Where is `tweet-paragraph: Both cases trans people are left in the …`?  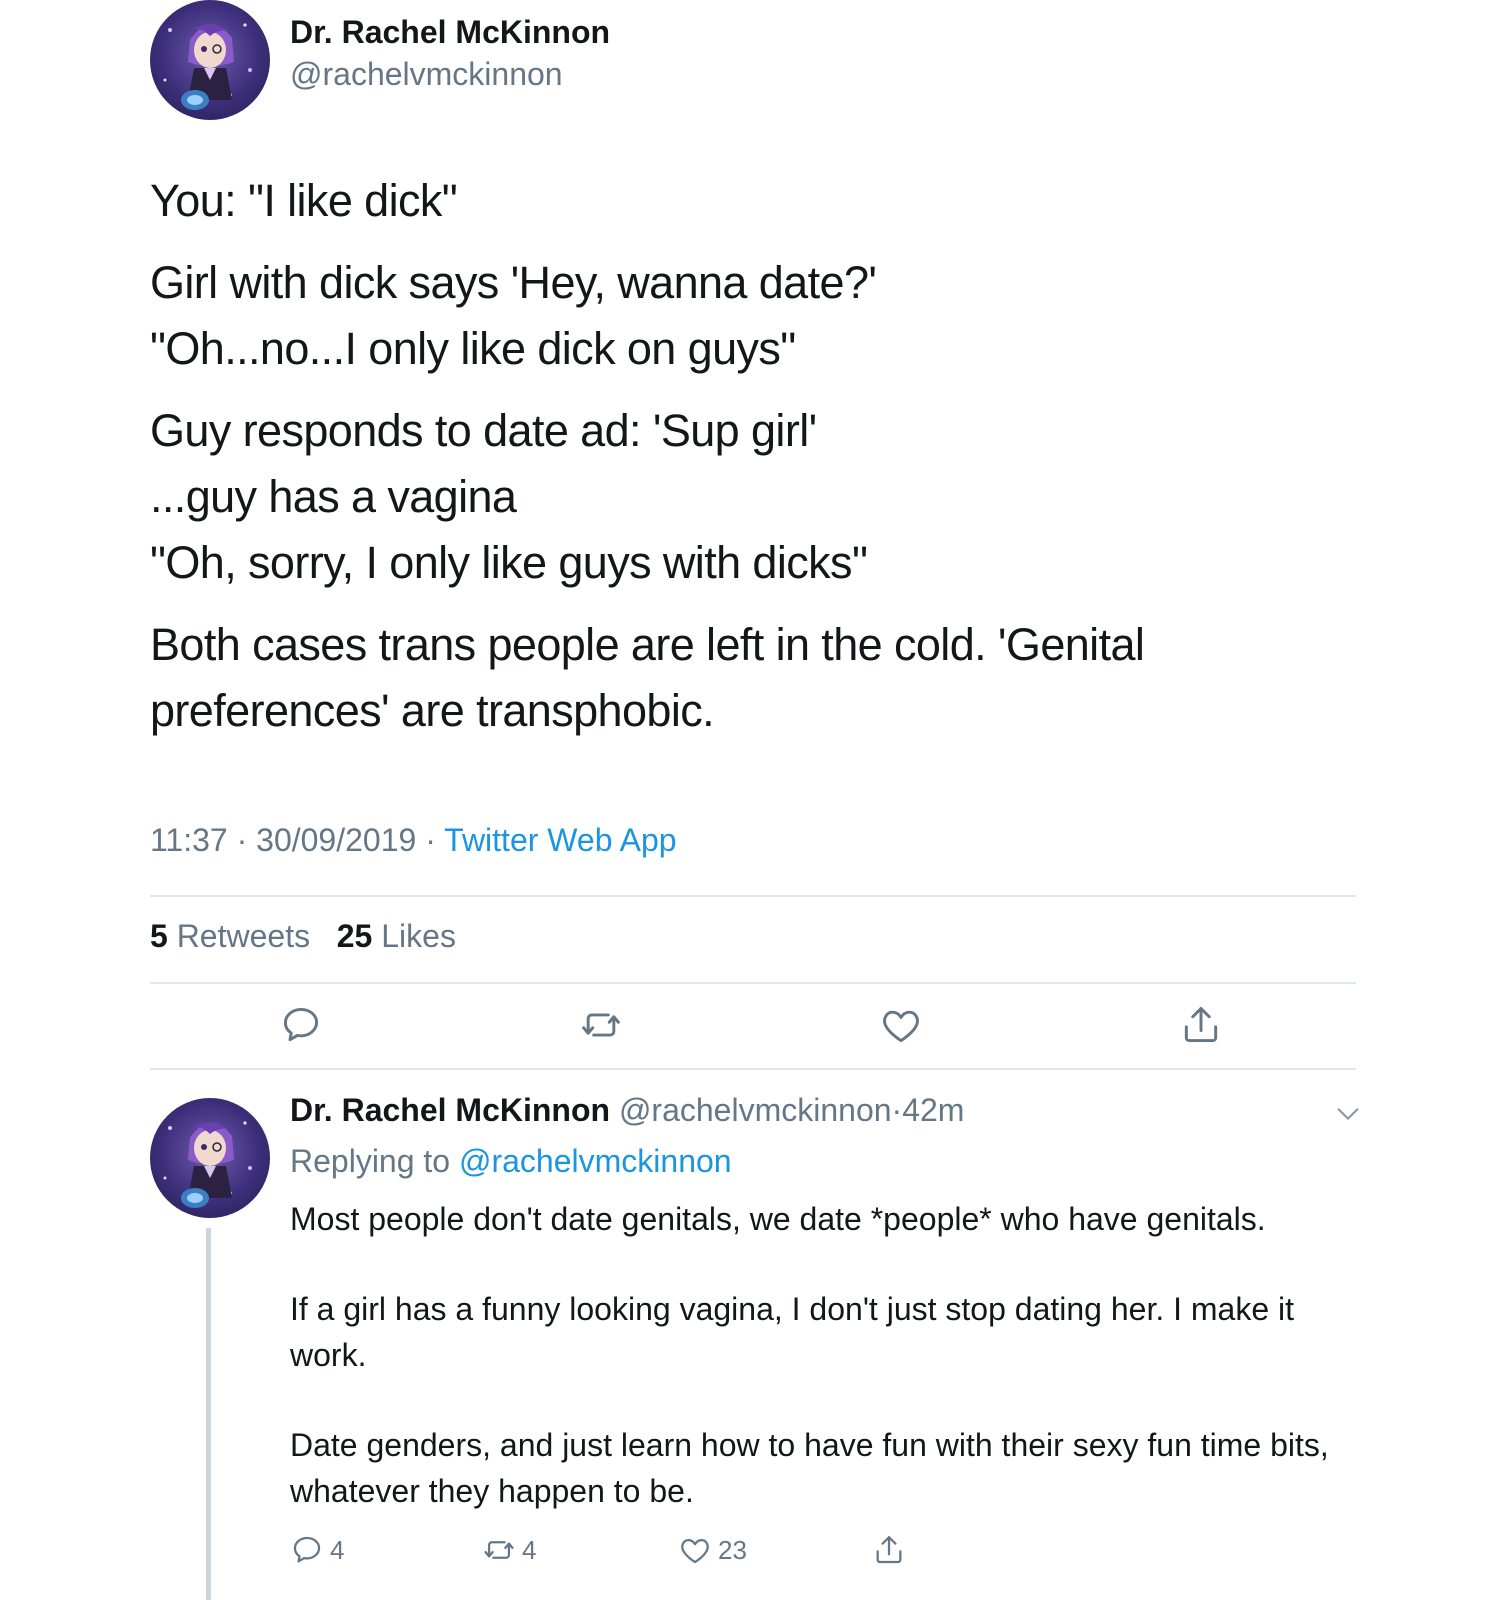 tweet-paragraph: Both cases trans people are left in the … is located at coordinates (647, 677).